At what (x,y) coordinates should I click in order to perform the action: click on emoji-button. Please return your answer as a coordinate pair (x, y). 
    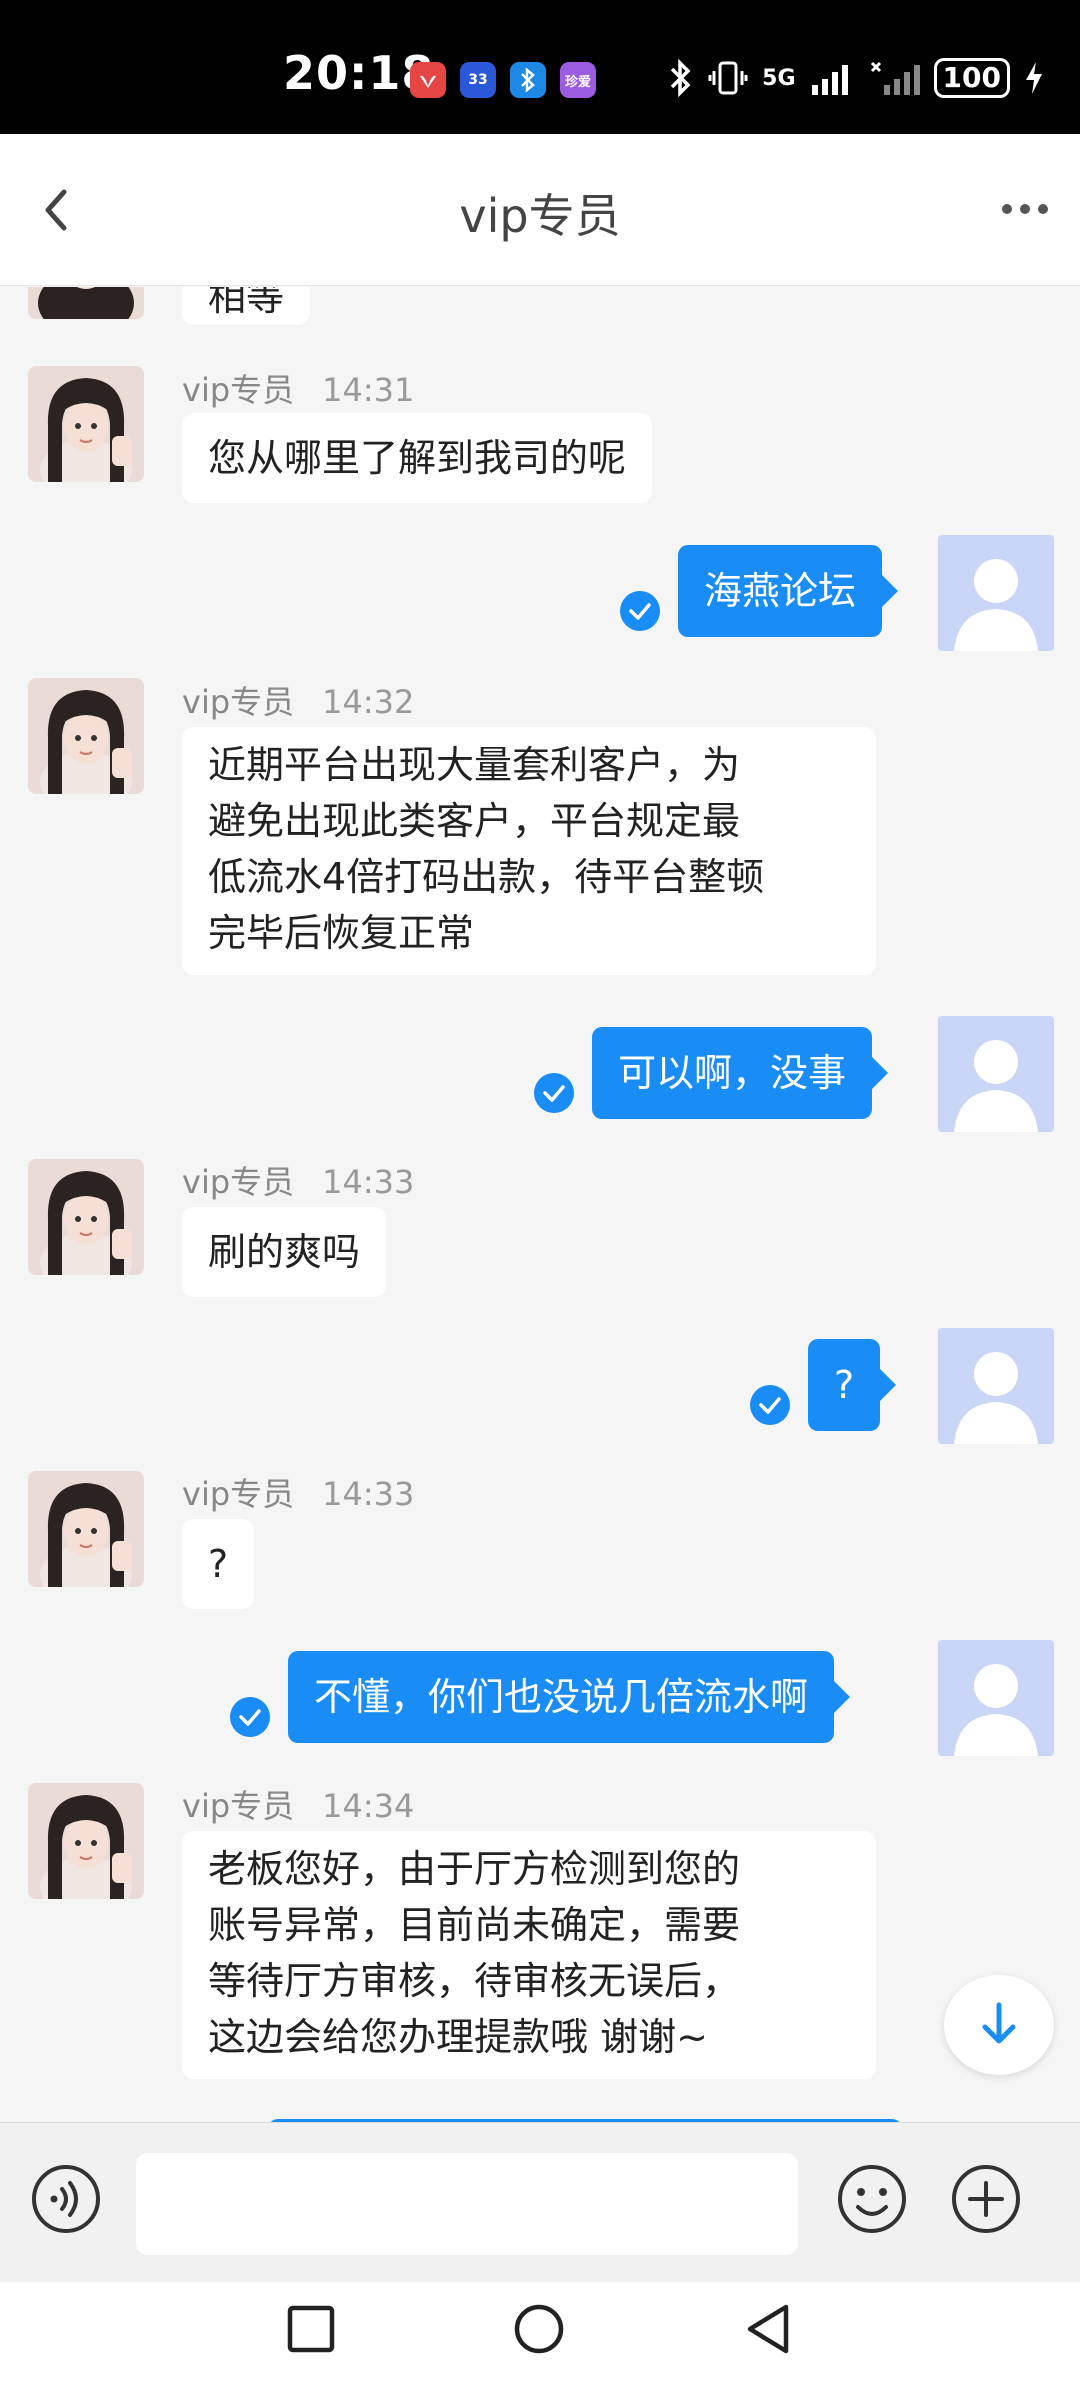
    Looking at the image, I should click on (872, 2199).